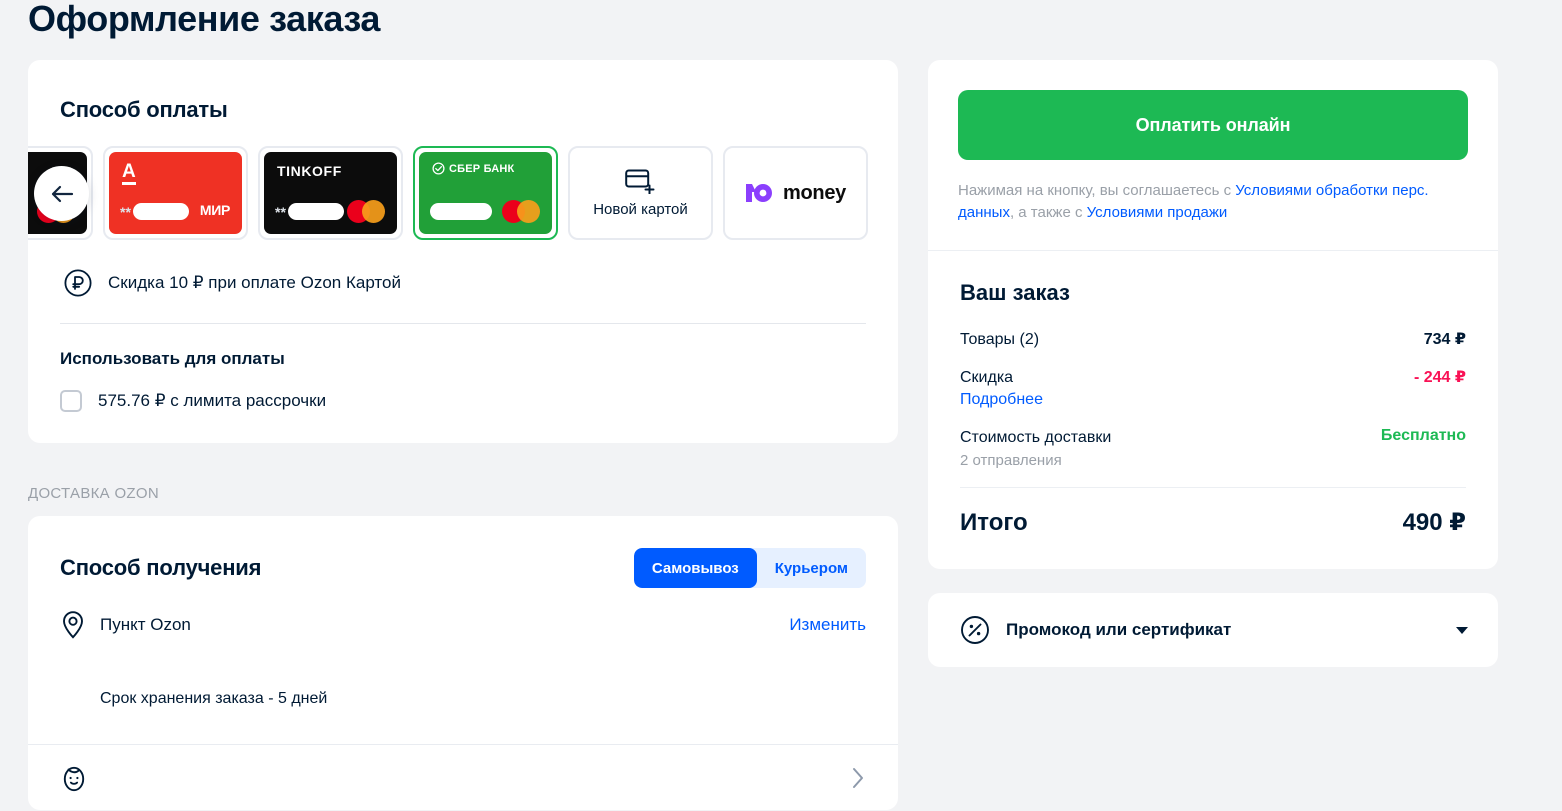 Image resolution: width=1562 pixels, height=811 pixels. Describe the element at coordinates (438, 168) in the screenshot. I see `sber-check-icon` at that location.